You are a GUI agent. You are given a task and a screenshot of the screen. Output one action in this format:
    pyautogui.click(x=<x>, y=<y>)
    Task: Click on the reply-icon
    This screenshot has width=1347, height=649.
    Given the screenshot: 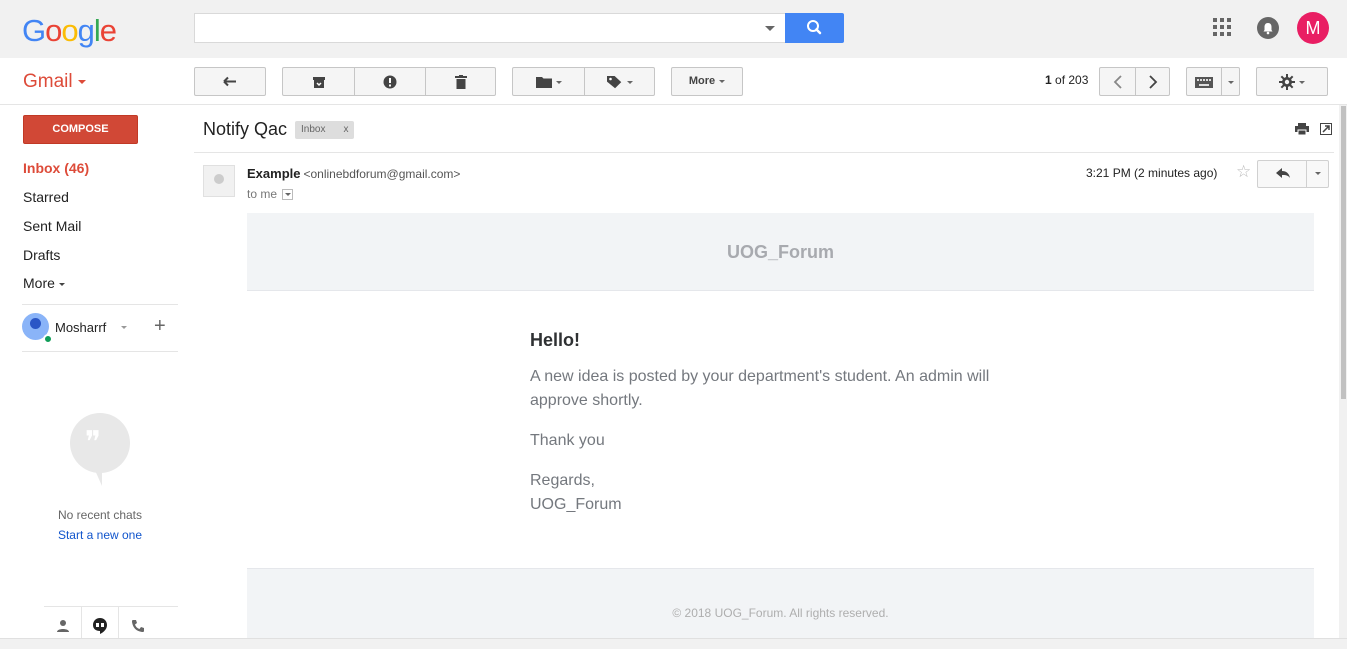 What is the action you would take?
    pyautogui.click(x=1283, y=173)
    